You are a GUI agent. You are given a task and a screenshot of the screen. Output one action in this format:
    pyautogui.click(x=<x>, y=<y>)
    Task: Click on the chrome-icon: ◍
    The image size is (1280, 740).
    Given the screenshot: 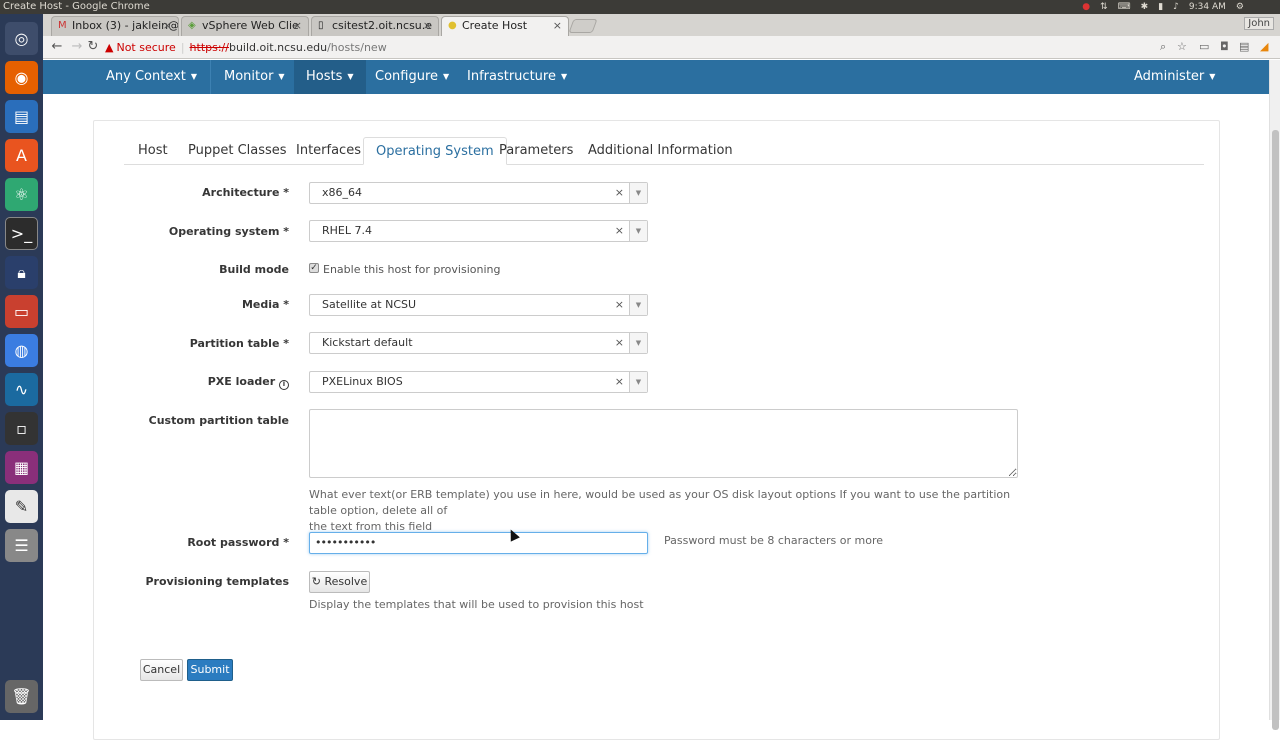 What is the action you would take?
    pyautogui.click(x=21, y=350)
    